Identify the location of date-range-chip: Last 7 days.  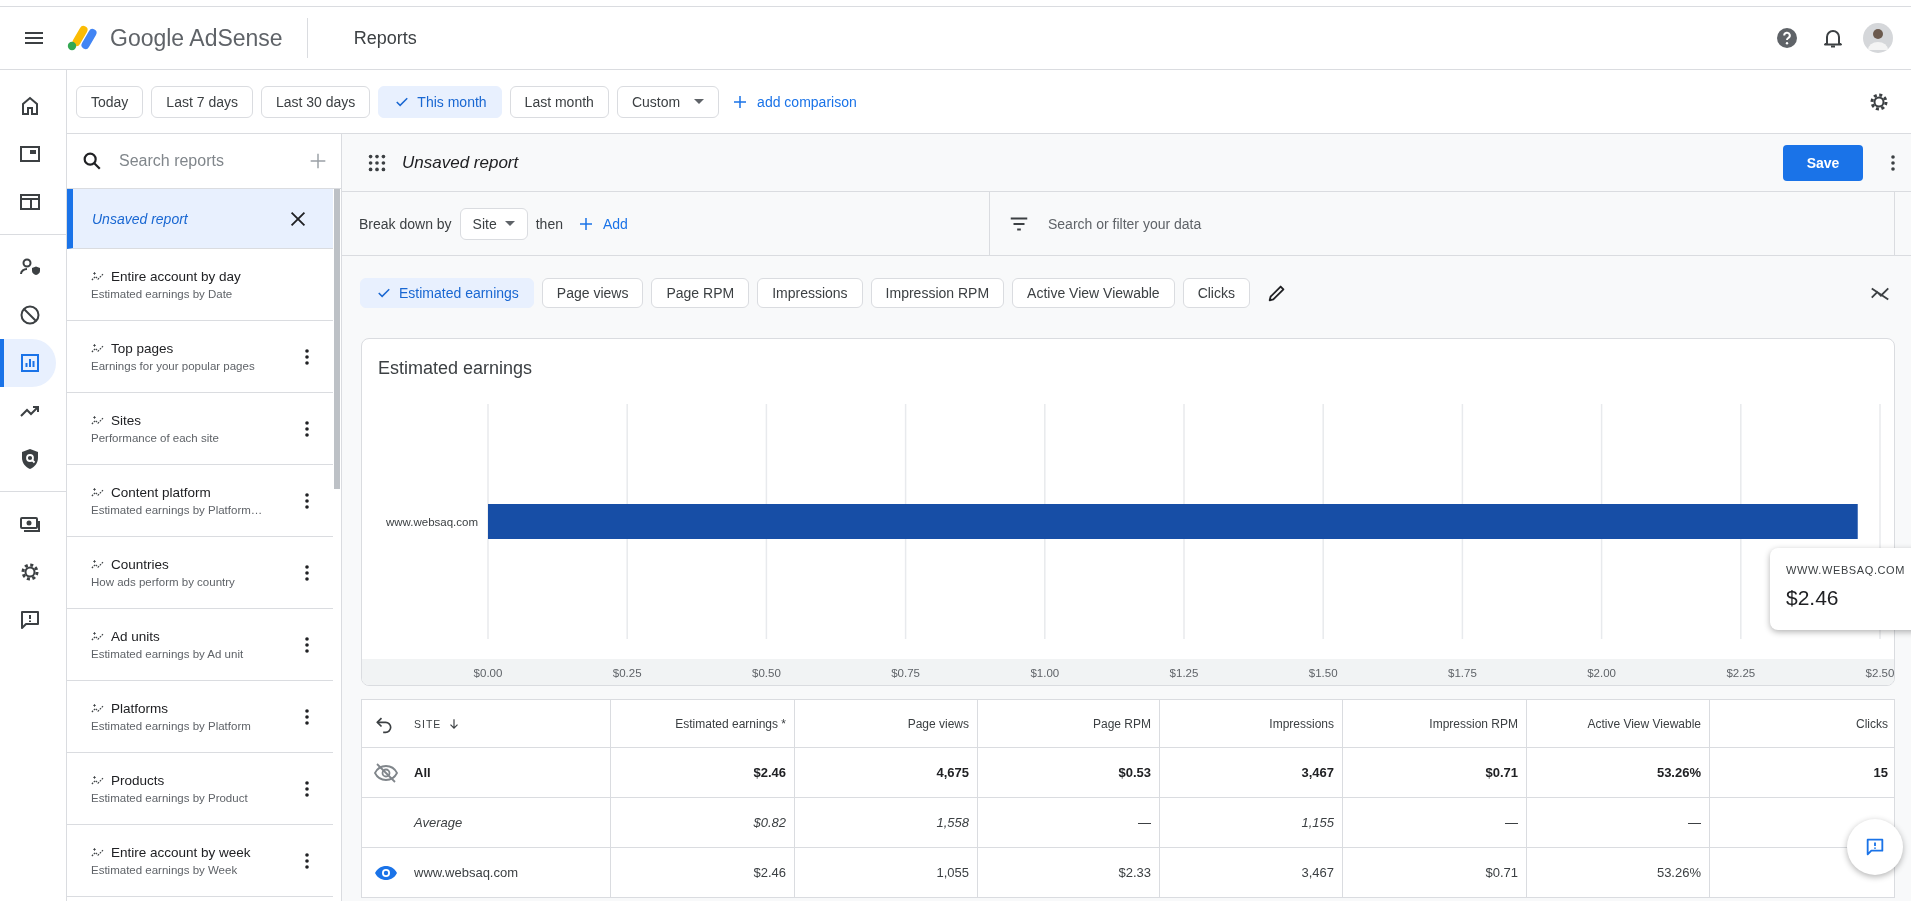
(202, 101).